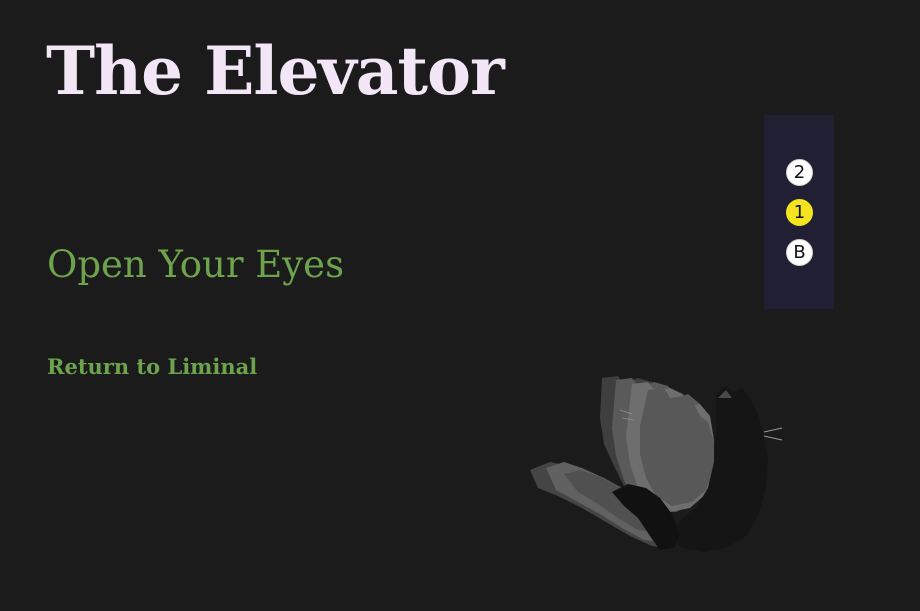 This screenshot has height=611, width=920. Describe the element at coordinates (799, 252) in the screenshot. I see `floor-b-button: B` at that location.